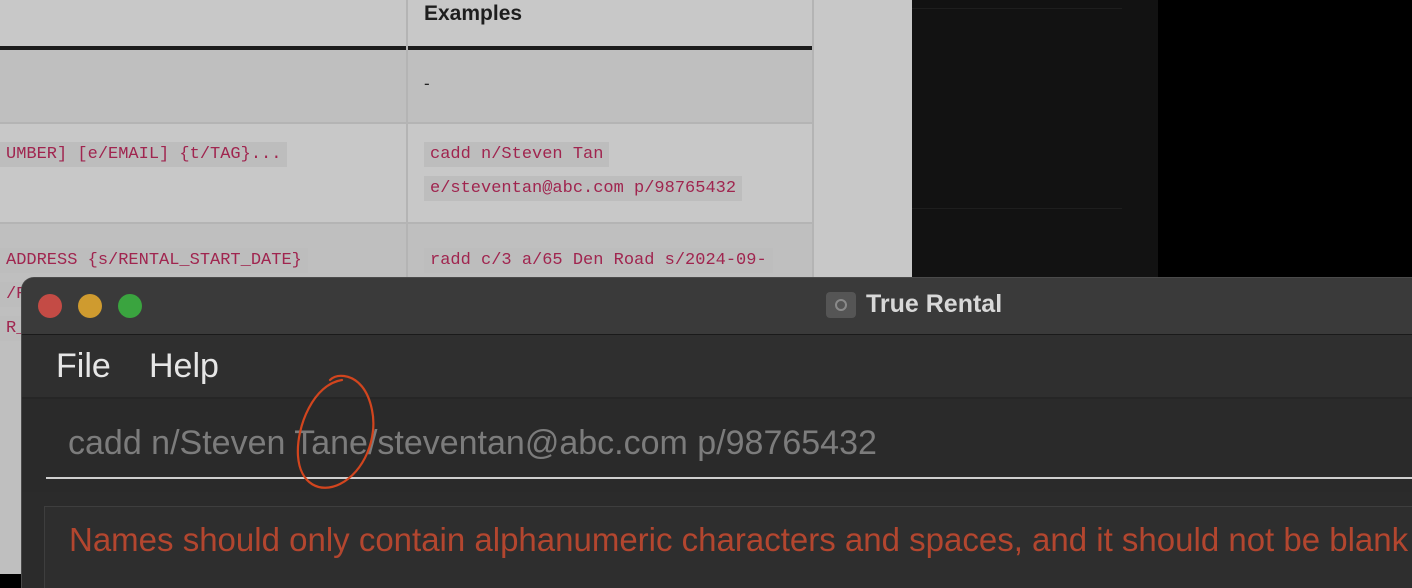  Describe the element at coordinates (473, 13) in the screenshot. I see `examples-column-header: Examples` at that location.